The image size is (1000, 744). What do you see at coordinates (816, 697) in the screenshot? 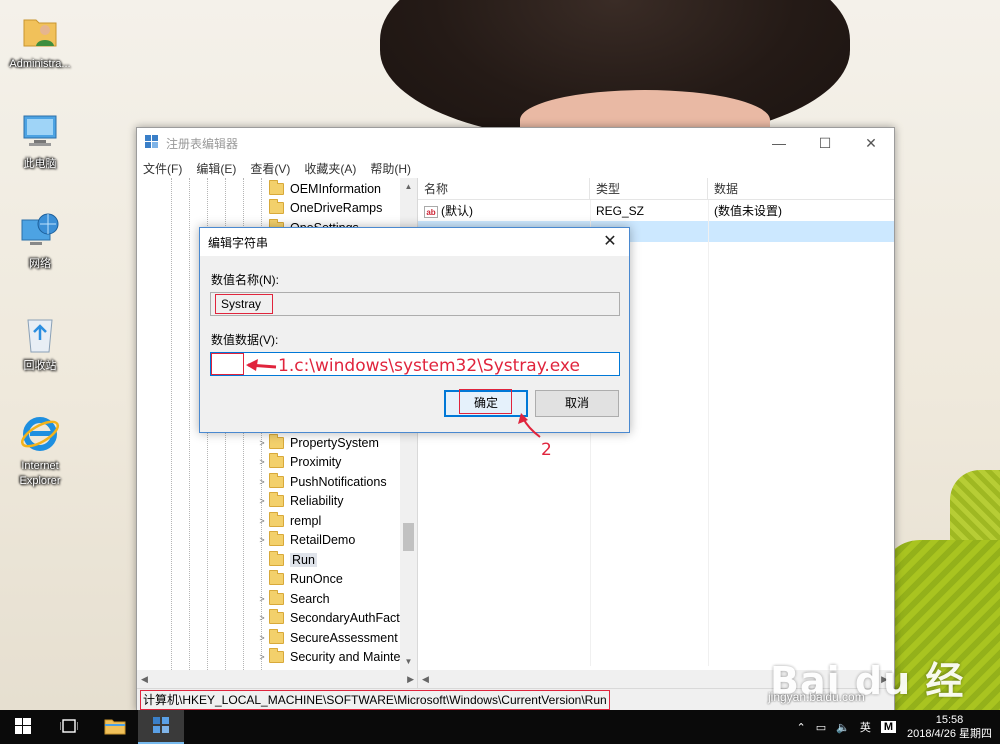
I see `baidu-watermark-site: jingyan.baidu.com` at bounding box center [816, 697].